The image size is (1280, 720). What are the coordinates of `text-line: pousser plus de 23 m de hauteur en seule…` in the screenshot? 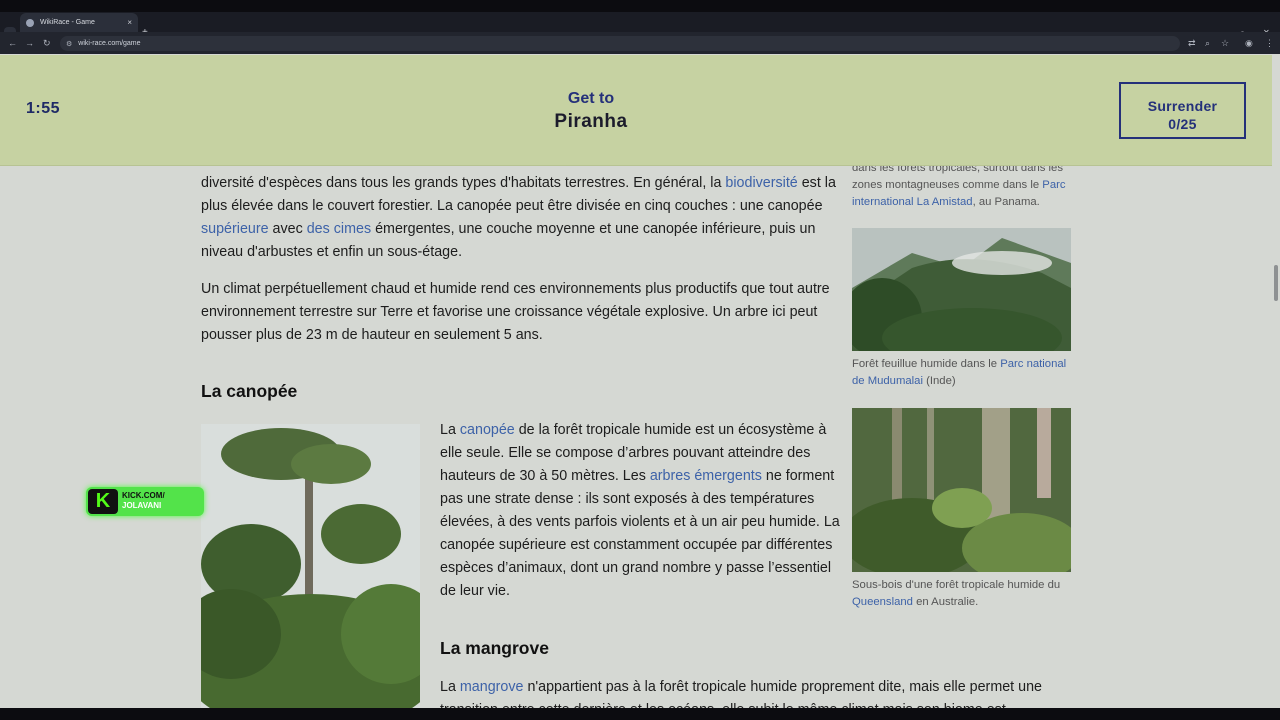 It's located at (372, 335).